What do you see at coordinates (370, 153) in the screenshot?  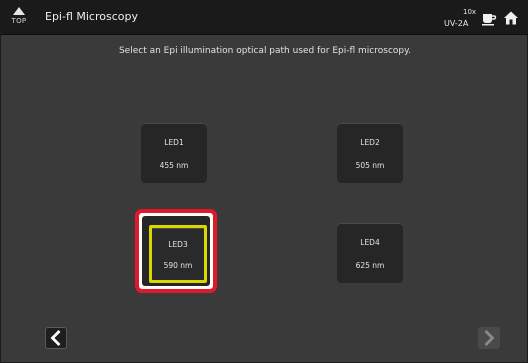 I see `led2-button: LED2 505 nm` at bounding box center [370, 153].